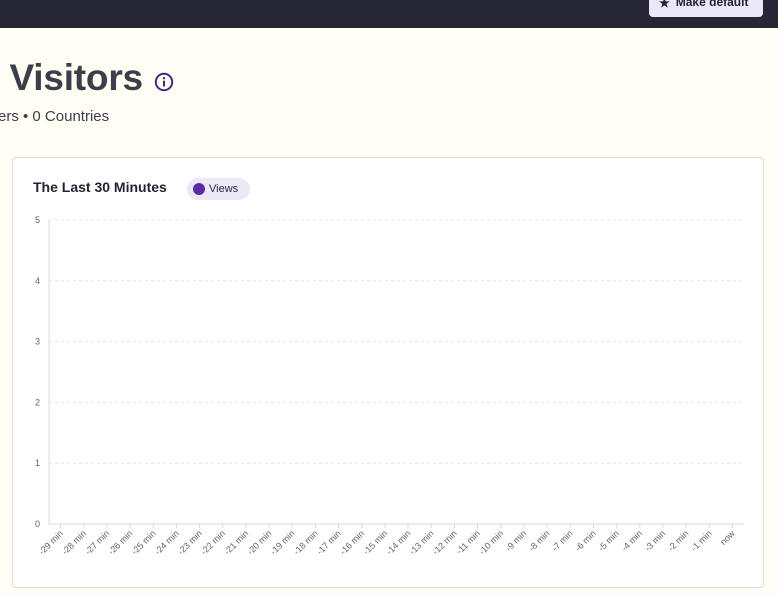 The height and width of the screenshot is (595, 778). Describe the element at coordinates (329, 542) in the screenshot. I see `x-tick-label: -17 min` at that location.